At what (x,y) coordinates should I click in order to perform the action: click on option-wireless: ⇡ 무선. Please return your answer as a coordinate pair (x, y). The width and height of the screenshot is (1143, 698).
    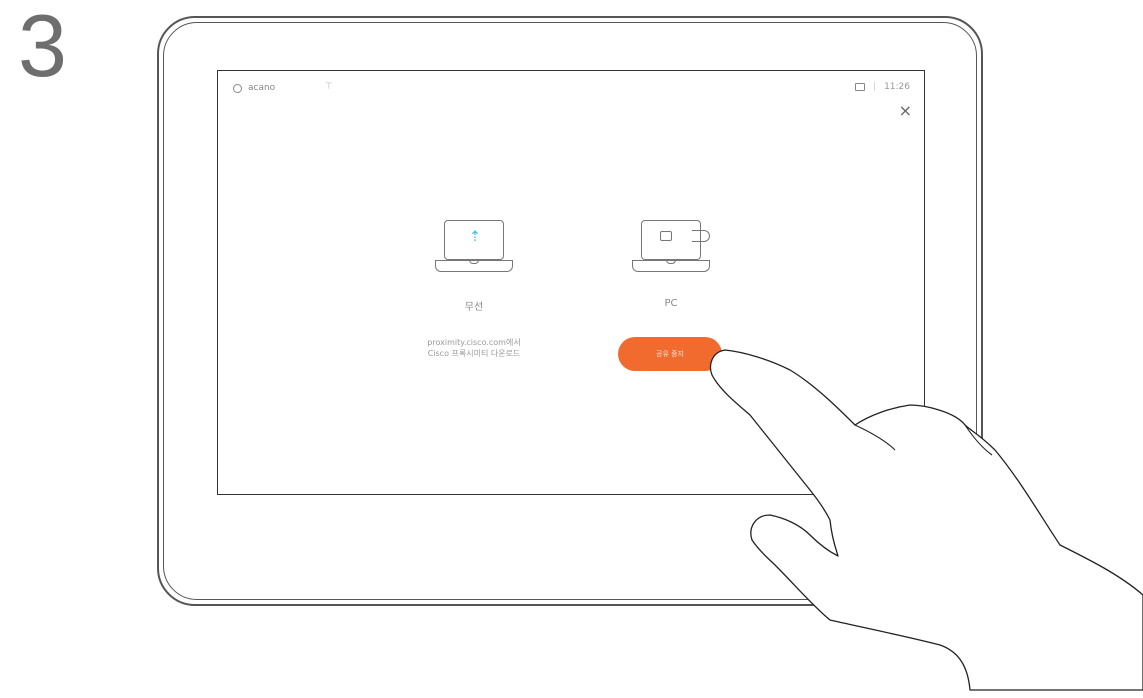
    Looking at the image, I should click on (474, 265).